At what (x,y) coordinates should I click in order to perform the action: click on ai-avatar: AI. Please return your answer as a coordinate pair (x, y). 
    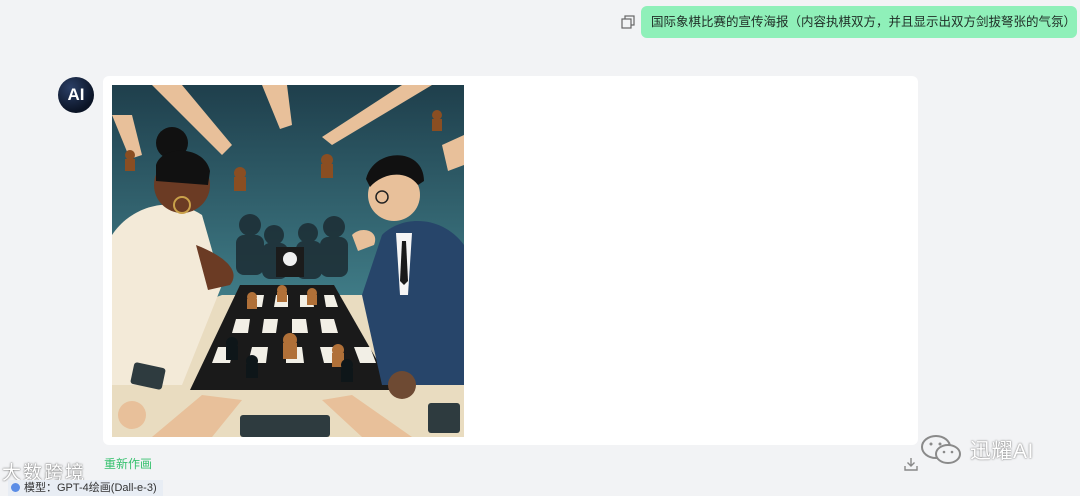
    Looking at the image, I should click on (76, 95).